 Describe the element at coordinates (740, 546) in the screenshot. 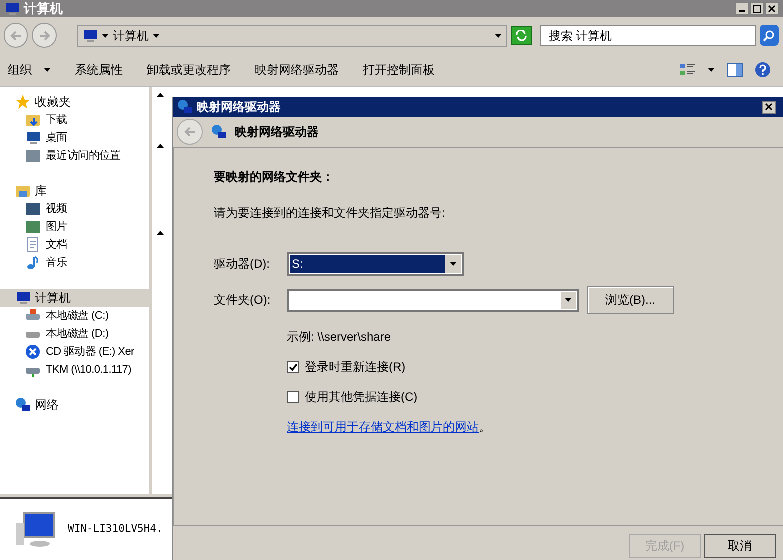

I see `dialog-button: 取消` at that location.